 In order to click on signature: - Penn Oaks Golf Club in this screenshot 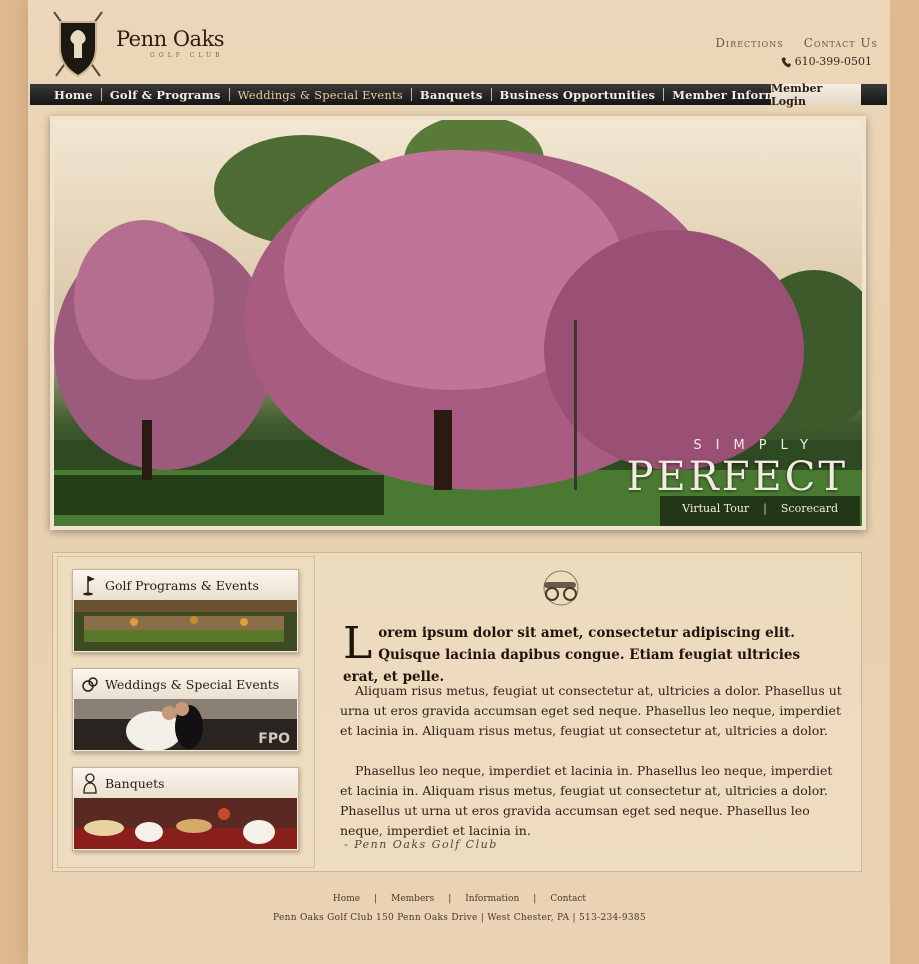, I will do `click(421, 844)`.